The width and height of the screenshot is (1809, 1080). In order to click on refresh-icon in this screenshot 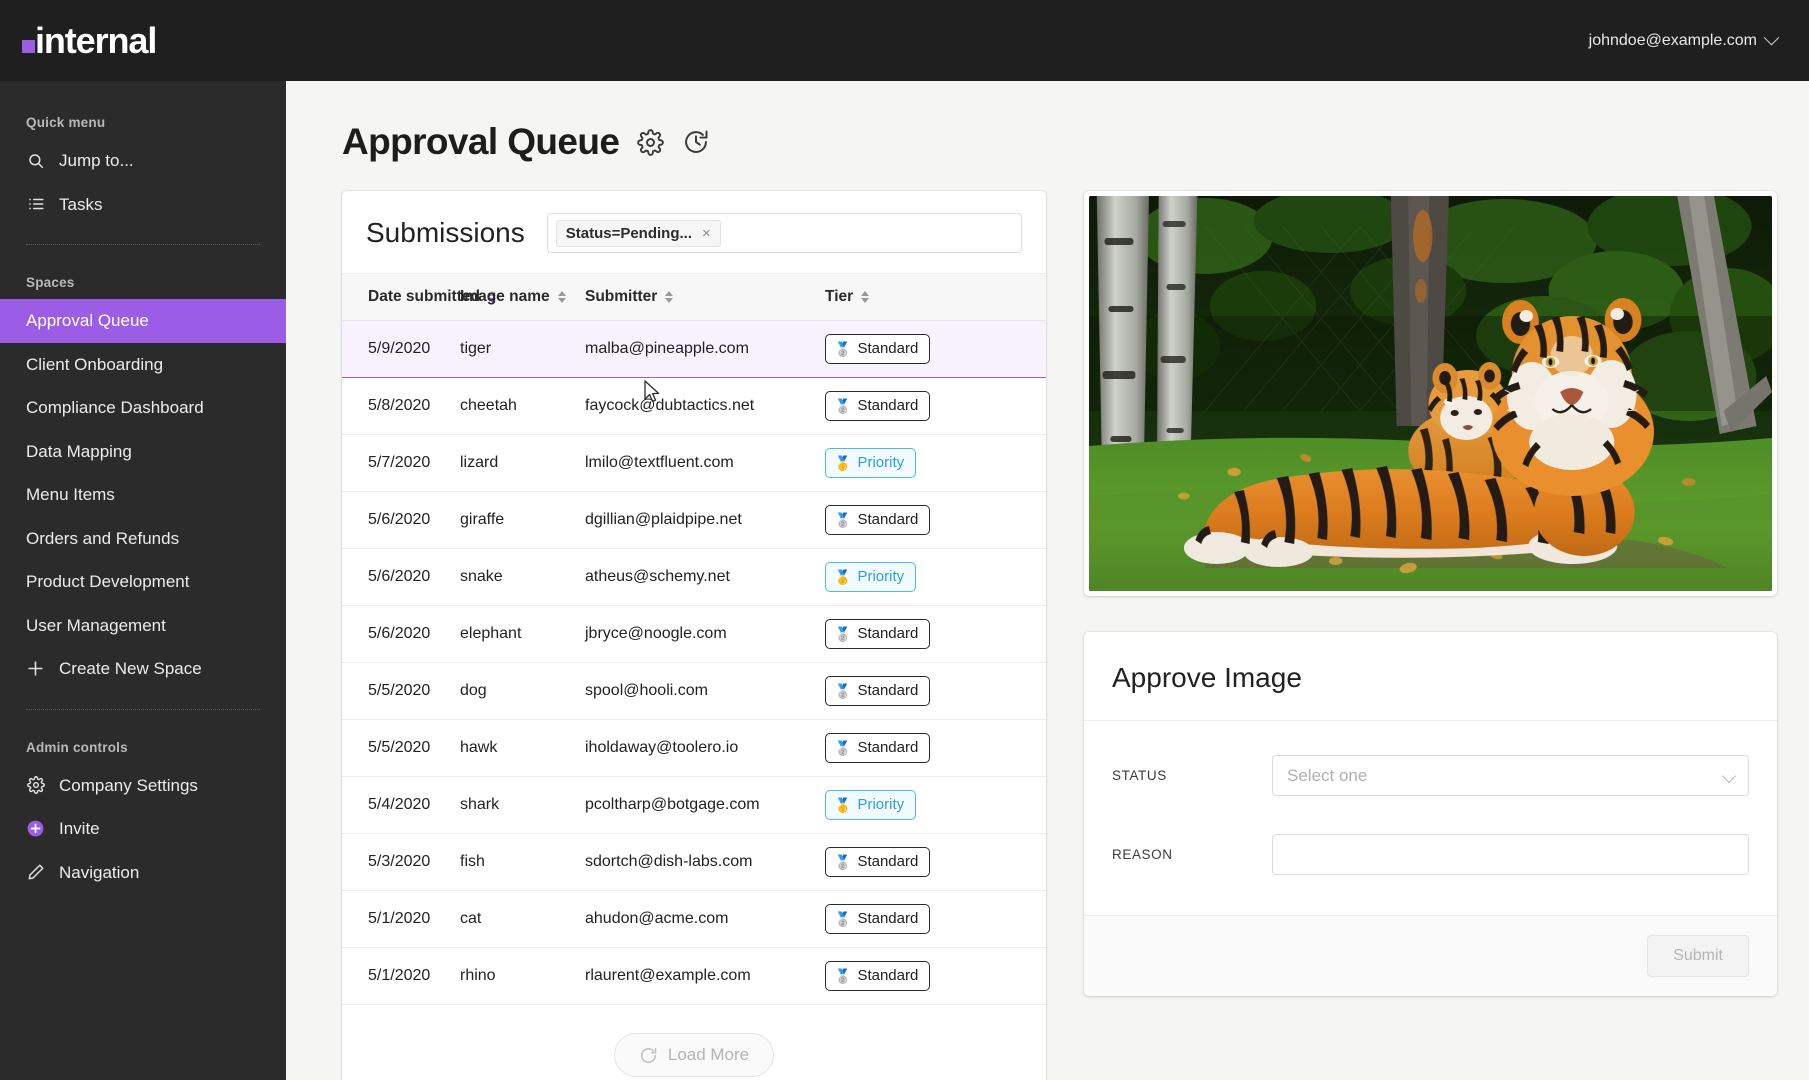, I will do `click(648, 1055)`.